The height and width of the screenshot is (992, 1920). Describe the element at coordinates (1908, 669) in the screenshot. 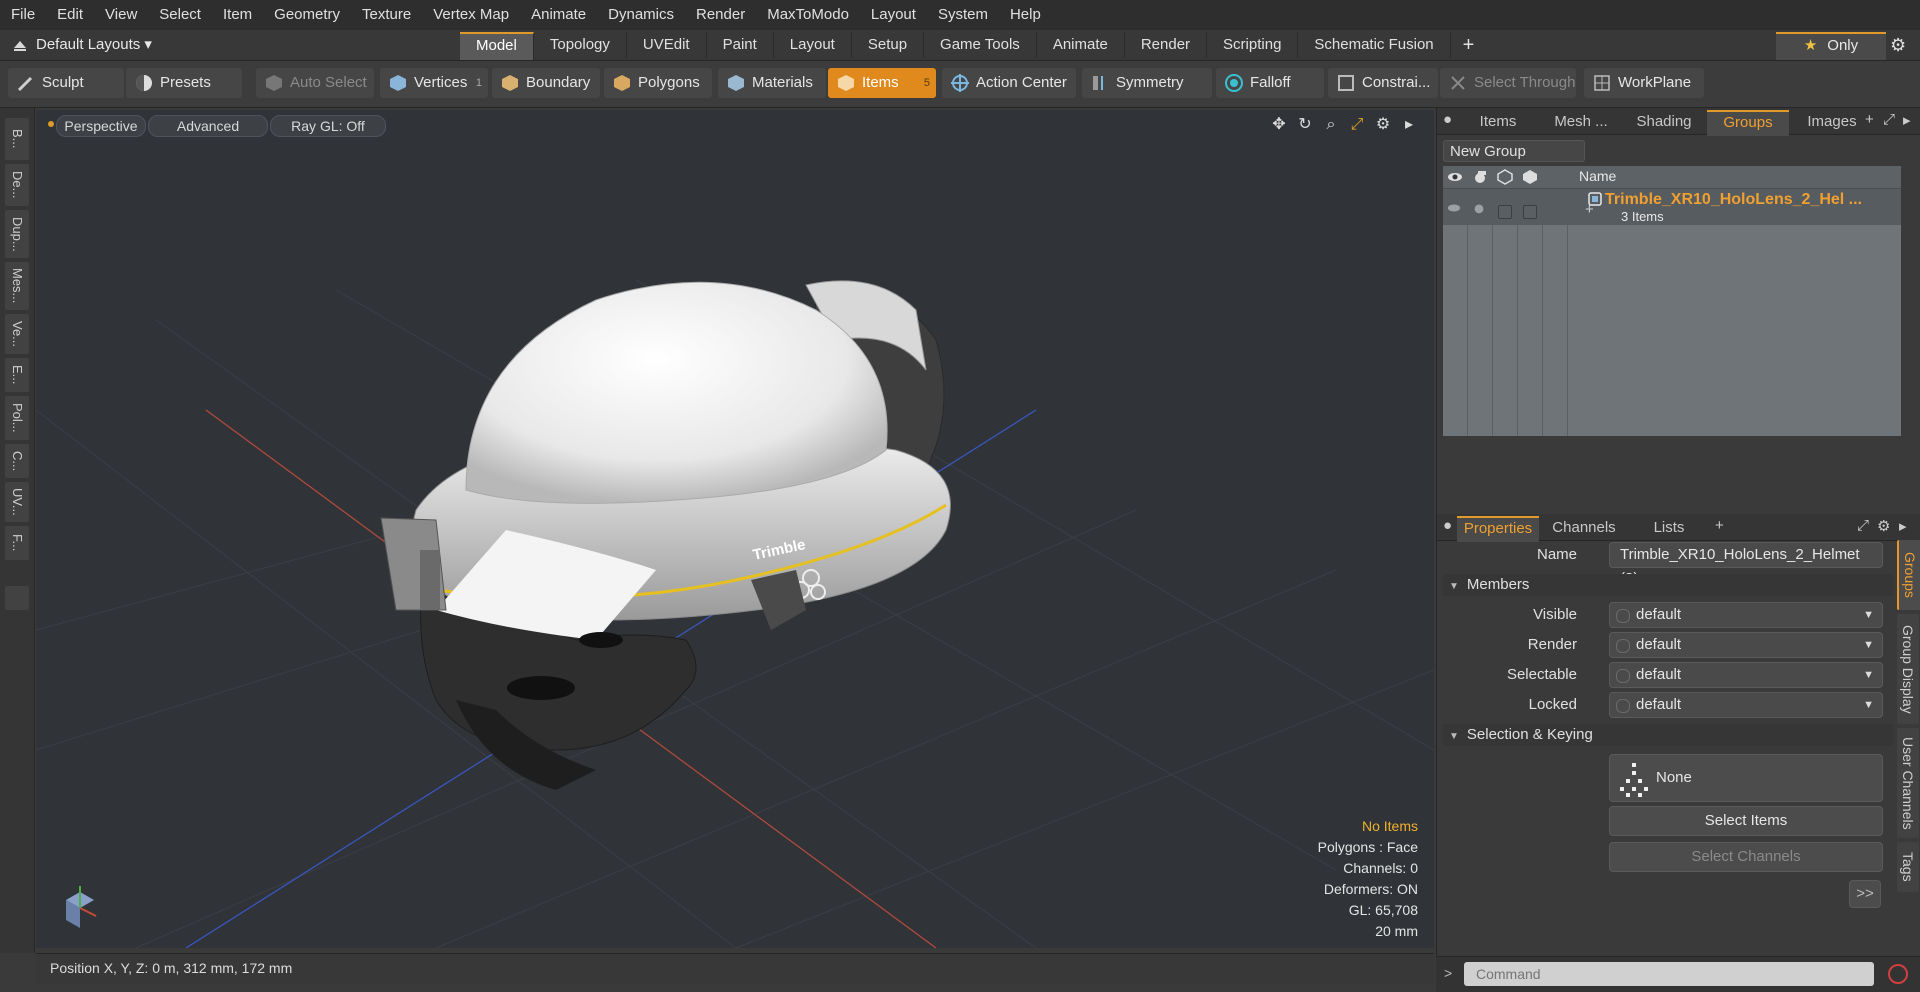

I see `side-tab-group-display: Group Display` at that location.